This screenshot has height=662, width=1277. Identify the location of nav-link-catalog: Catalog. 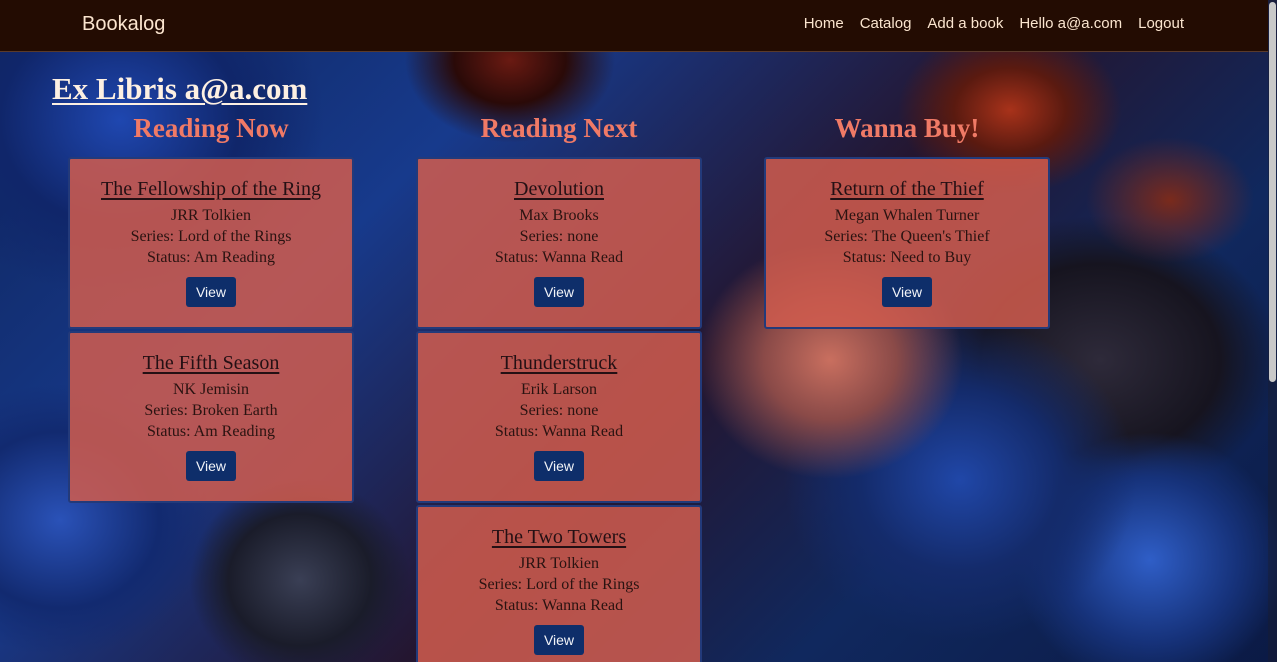
(886, 23).